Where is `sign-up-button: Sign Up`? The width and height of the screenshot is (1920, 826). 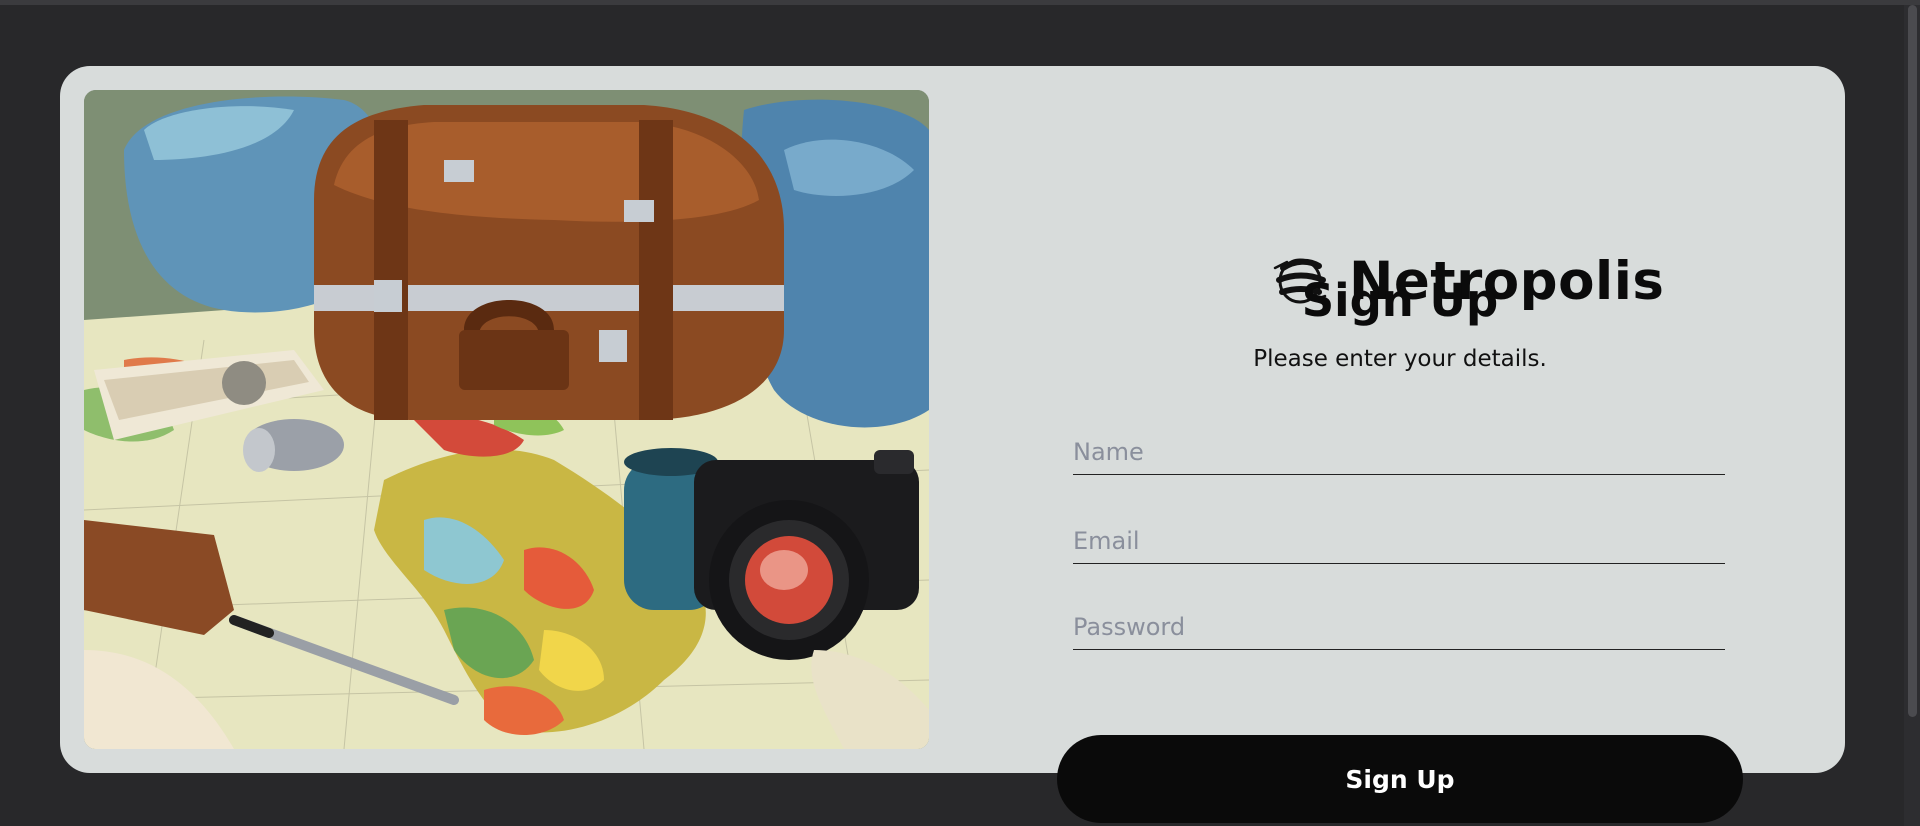
sign-up-button: Sign Up is located at coordinates (1400, 779).